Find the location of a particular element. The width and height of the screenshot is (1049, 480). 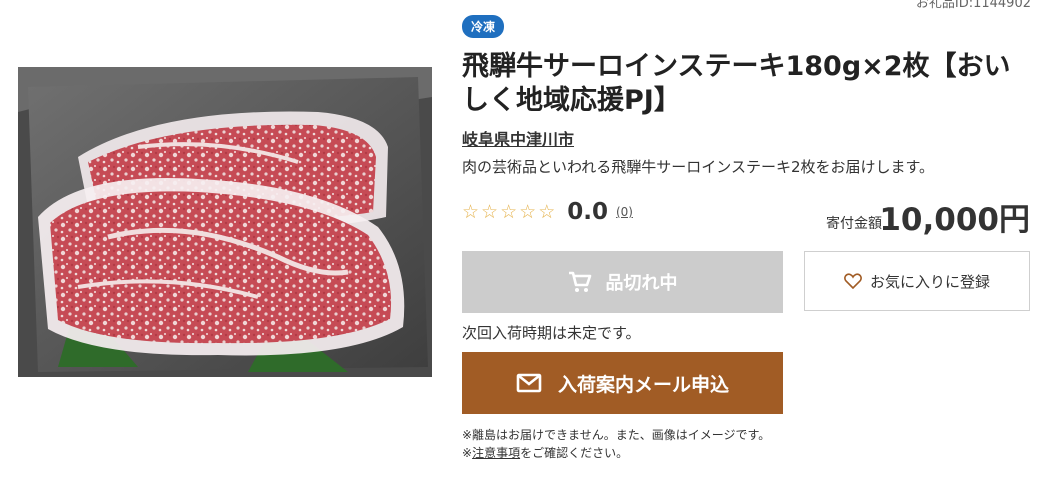

rating: ☆ ☆ ☆ ☆ ☆ 0.0 (0) is located at coordinates (547, 212).